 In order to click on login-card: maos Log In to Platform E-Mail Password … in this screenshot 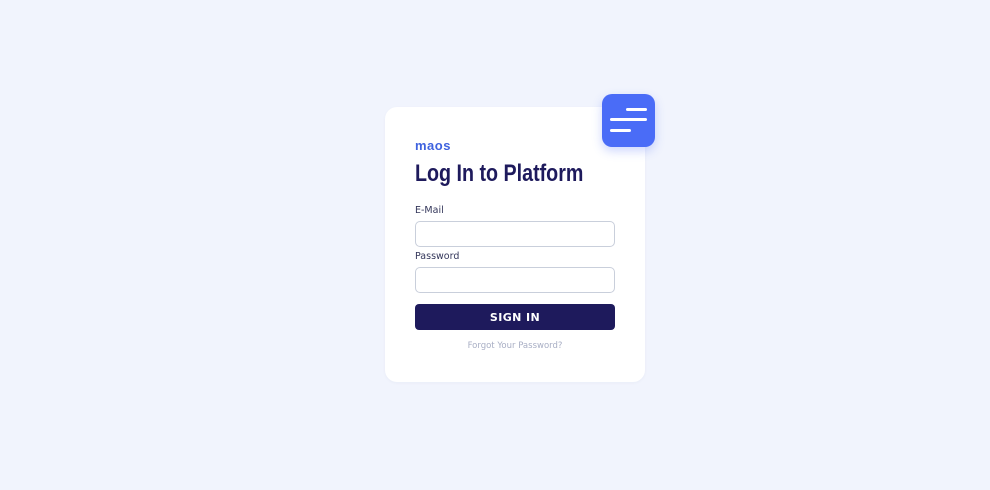, I will do `click(515, 244)`.